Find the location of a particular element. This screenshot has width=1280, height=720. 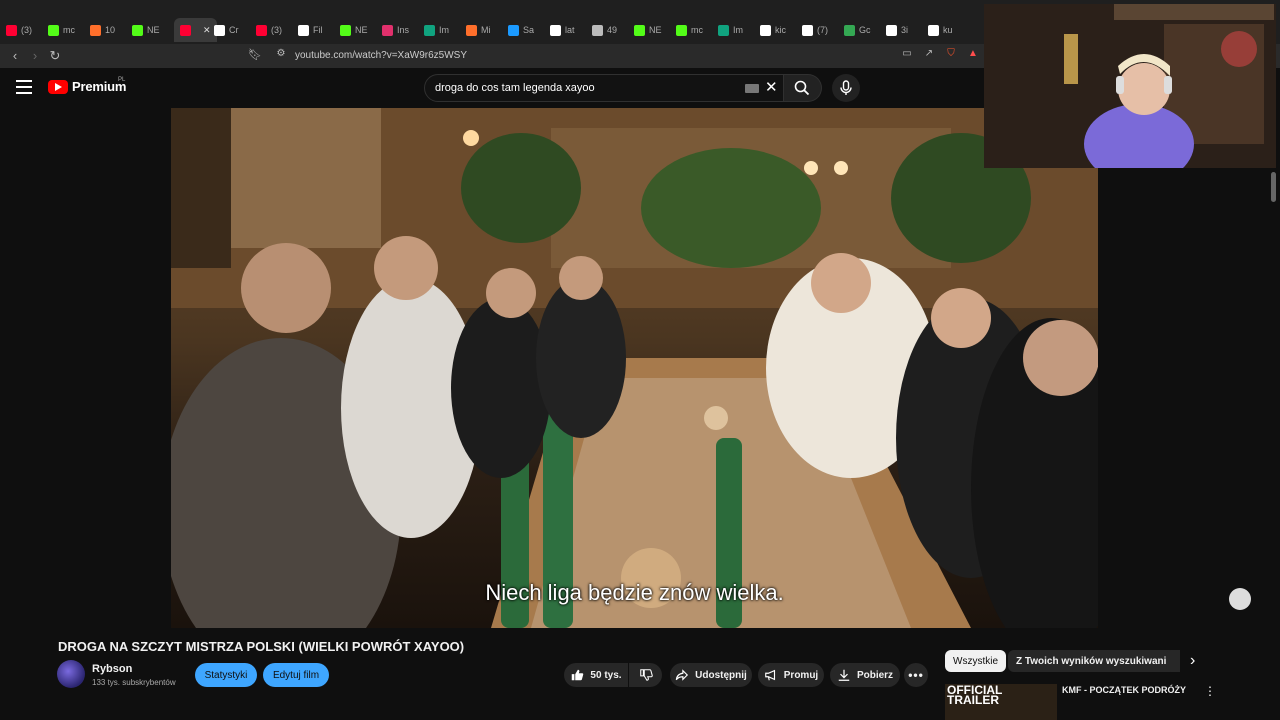

tab-title: 10 is located at coordinates (110, 30).